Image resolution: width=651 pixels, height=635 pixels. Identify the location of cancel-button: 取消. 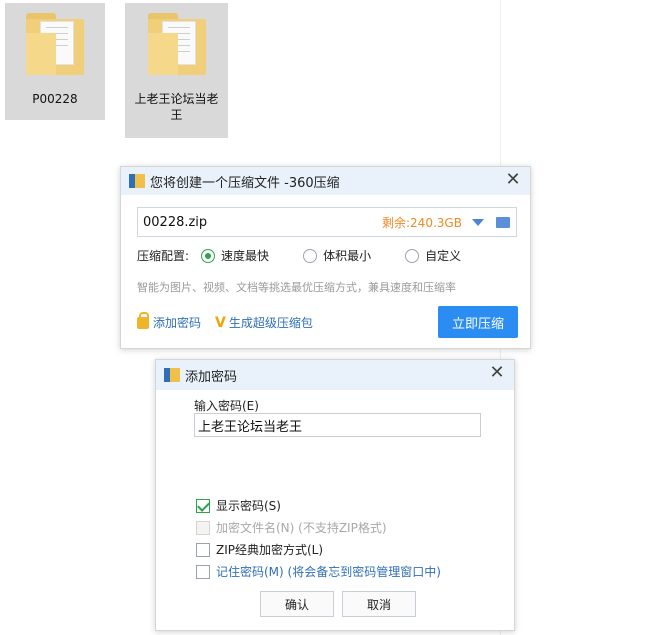
(379, 604).